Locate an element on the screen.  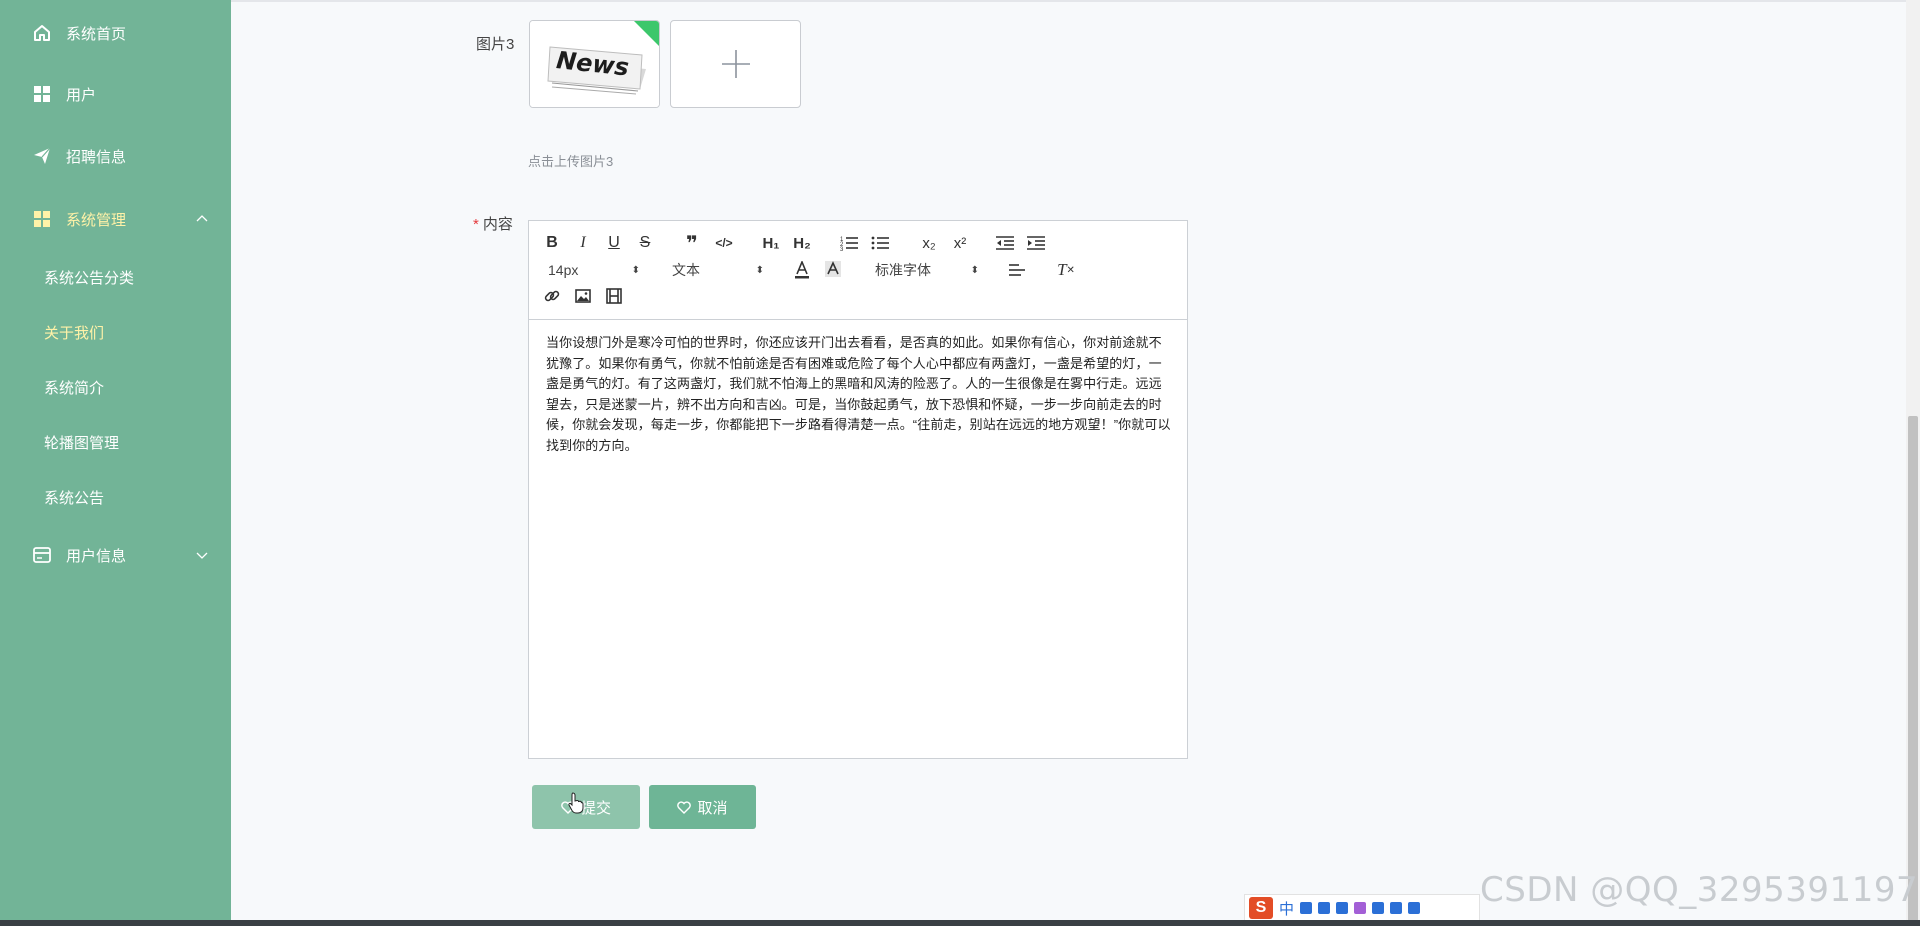
sidebar-subitem-label: 系统公告 is located at coordinates (74, 498).